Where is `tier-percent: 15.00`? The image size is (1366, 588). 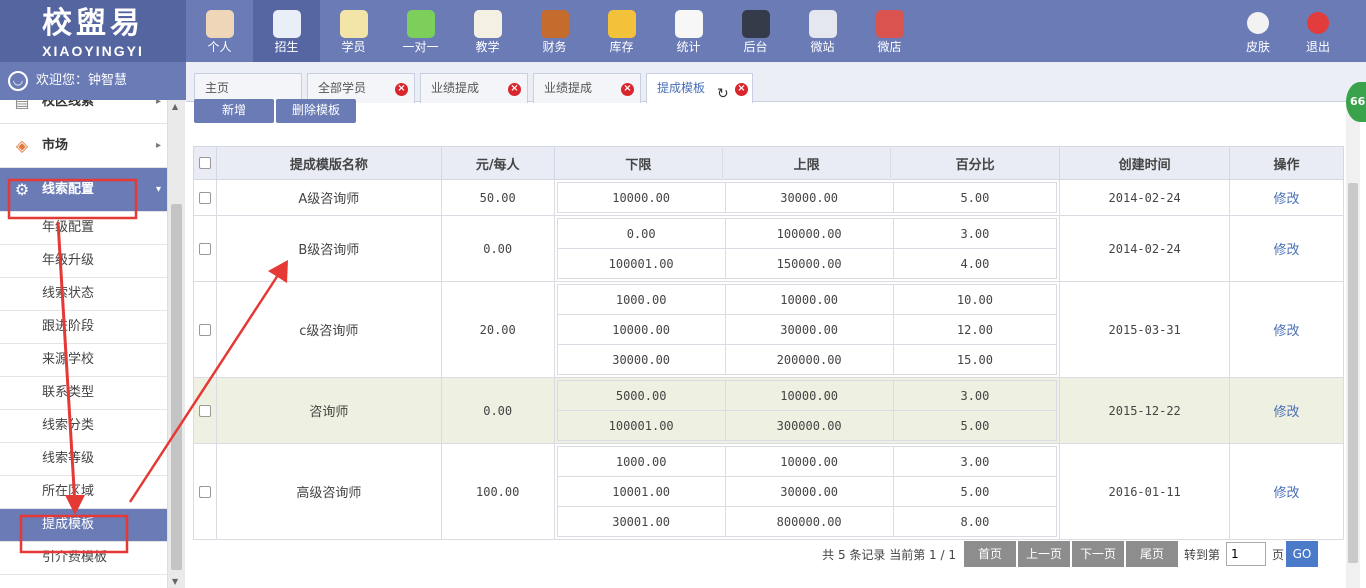
tier-percent: 15.00 is located at coordinates (975, 359).